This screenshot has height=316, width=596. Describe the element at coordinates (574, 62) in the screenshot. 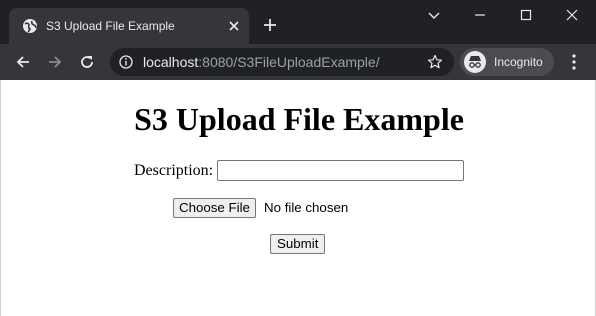

I see `menu-icon` at that location.